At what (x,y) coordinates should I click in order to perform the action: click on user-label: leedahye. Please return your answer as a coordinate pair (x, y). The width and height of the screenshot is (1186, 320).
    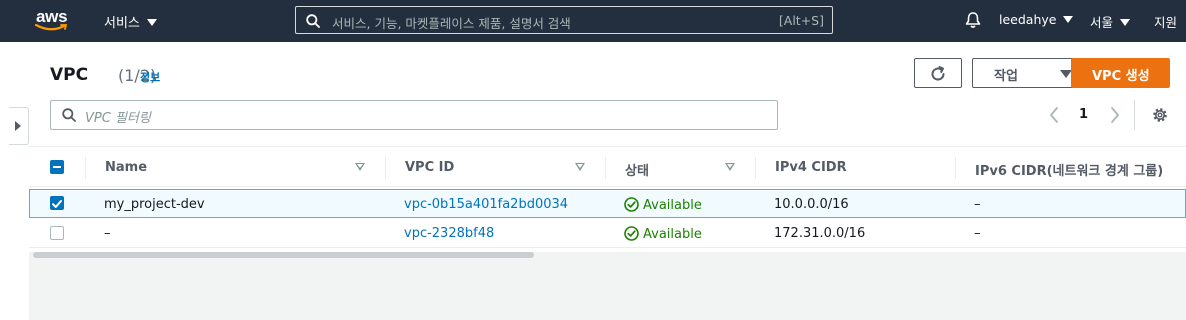
    Looking at the image, I should click on (1028, 19).